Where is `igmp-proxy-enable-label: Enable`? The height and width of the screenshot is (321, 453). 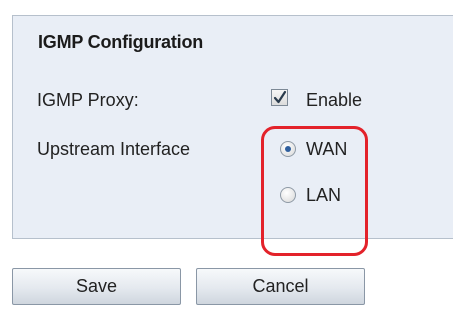 igmp-proxy-enable-label: Enable is located at coordinates (334, 100).